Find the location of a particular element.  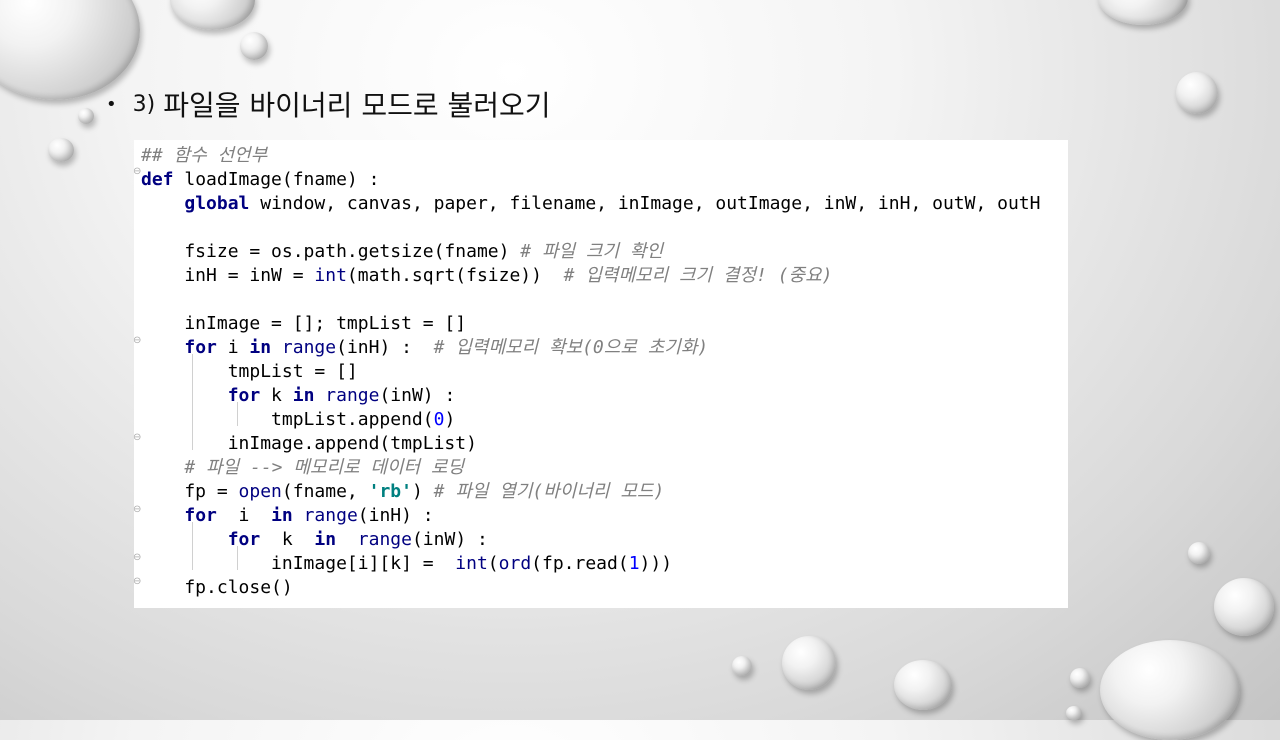

bullet-number: 3) is located at coordinates (144, 104).